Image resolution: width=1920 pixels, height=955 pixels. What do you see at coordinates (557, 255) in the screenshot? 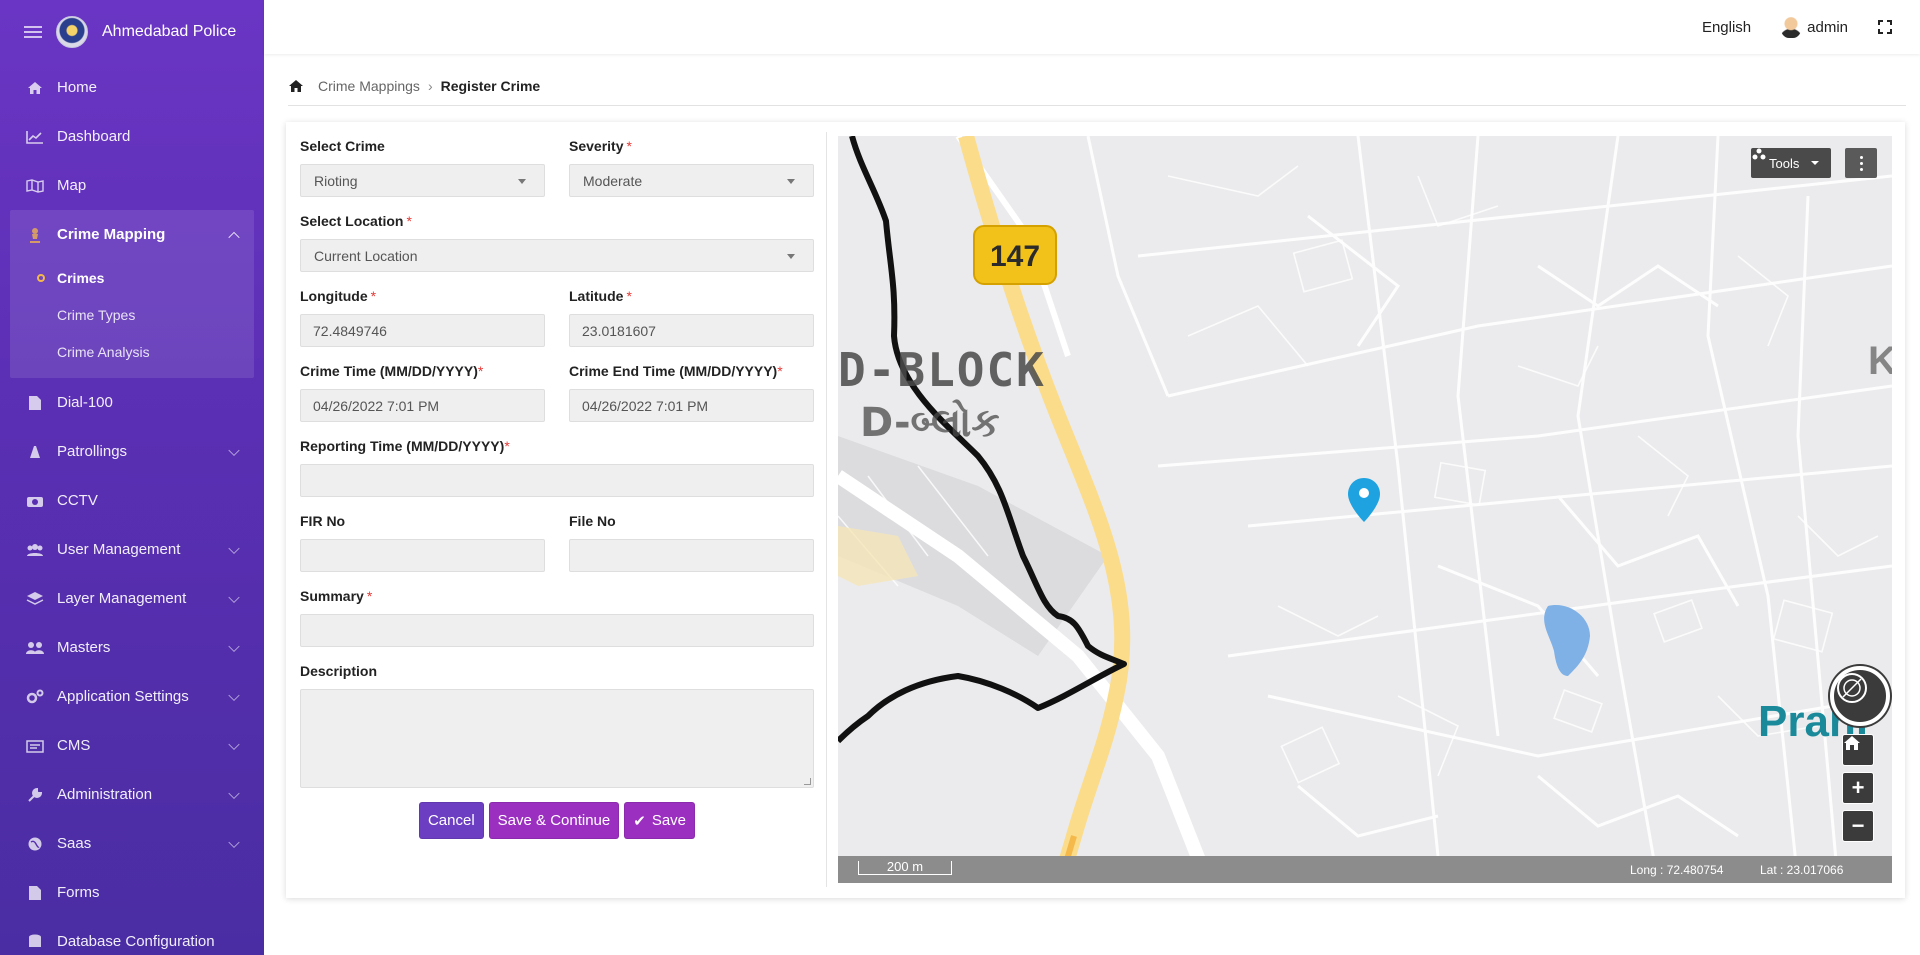
I see `select-location-dropdown: Current Location` at bounding box center [557, 255].